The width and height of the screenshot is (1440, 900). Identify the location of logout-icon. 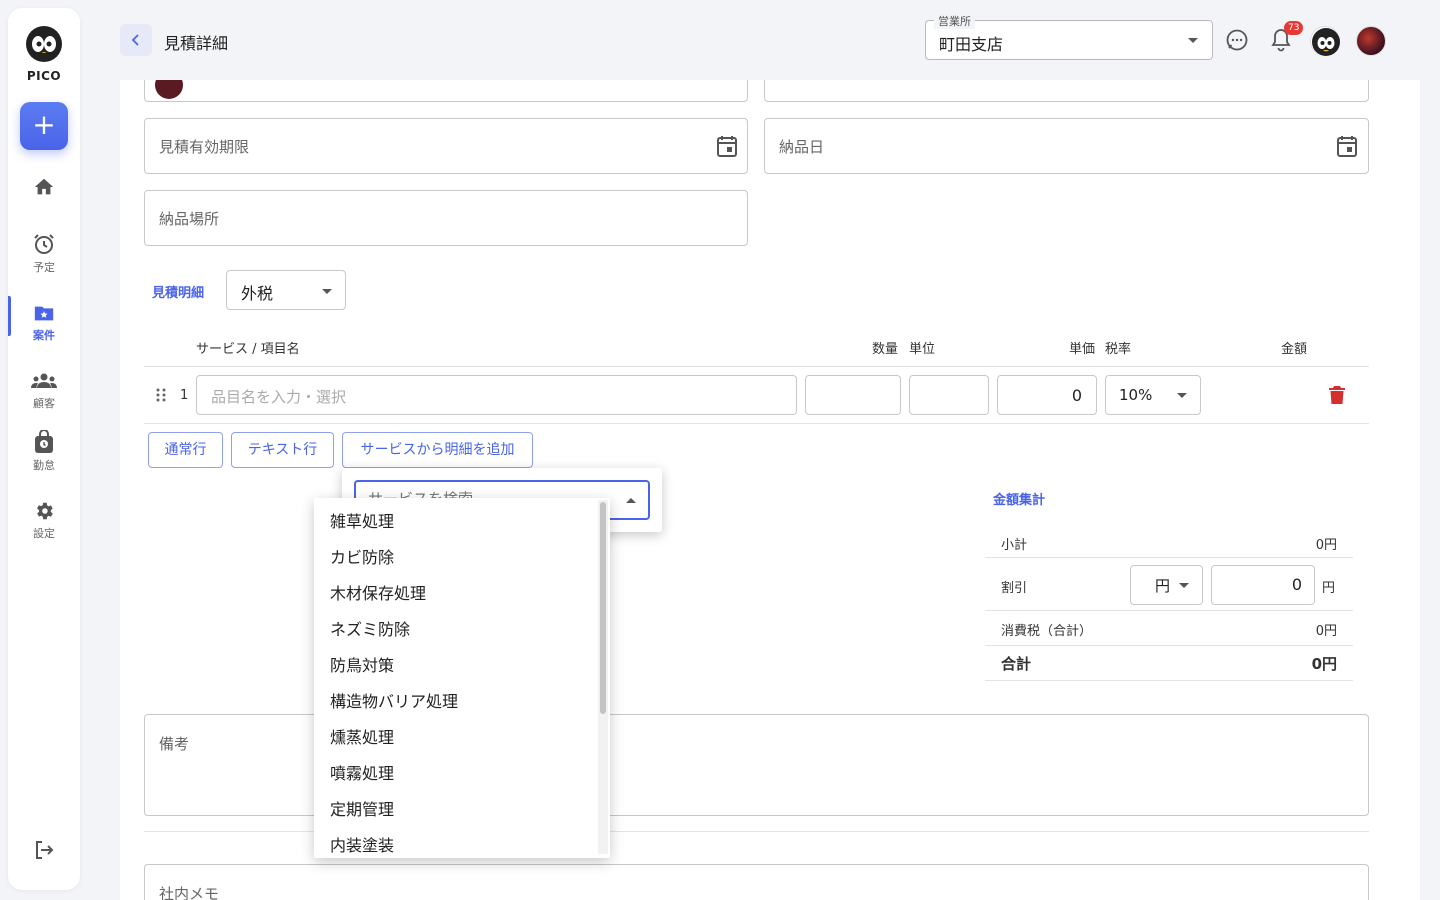
(45, 850).